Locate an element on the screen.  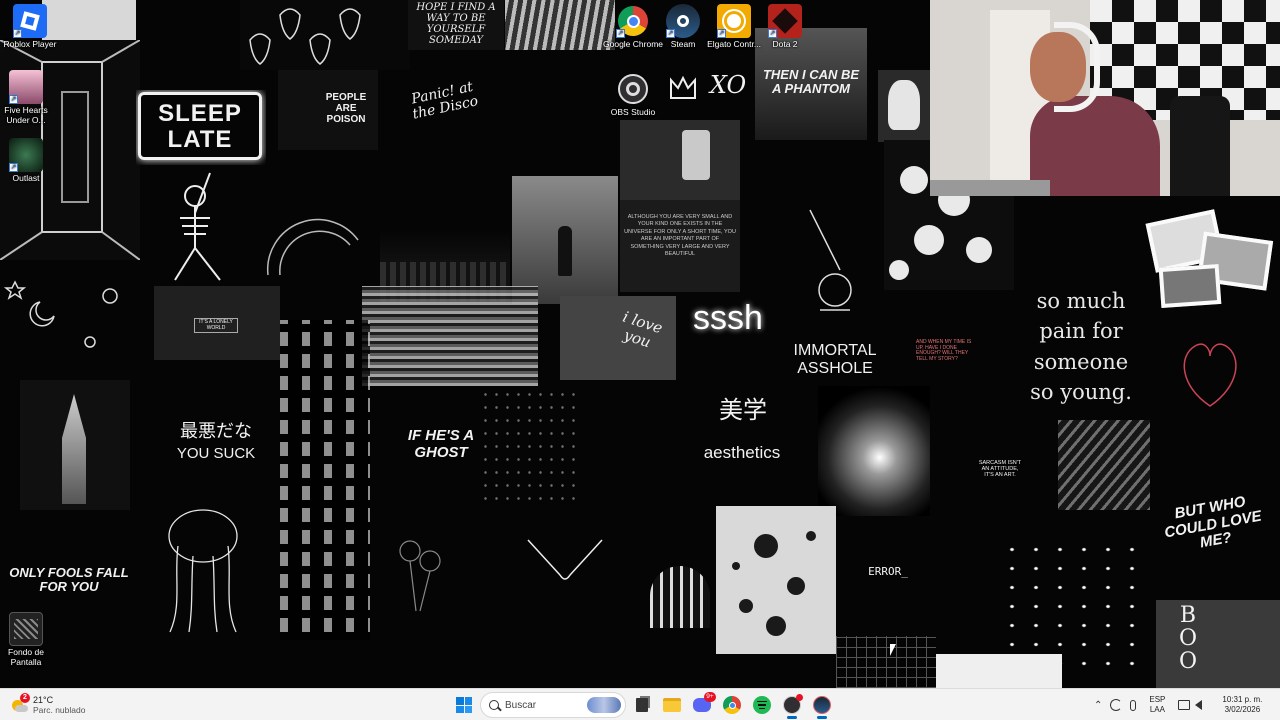
you-suck-text: YOU SUCK is located at coordinates (216, 453).